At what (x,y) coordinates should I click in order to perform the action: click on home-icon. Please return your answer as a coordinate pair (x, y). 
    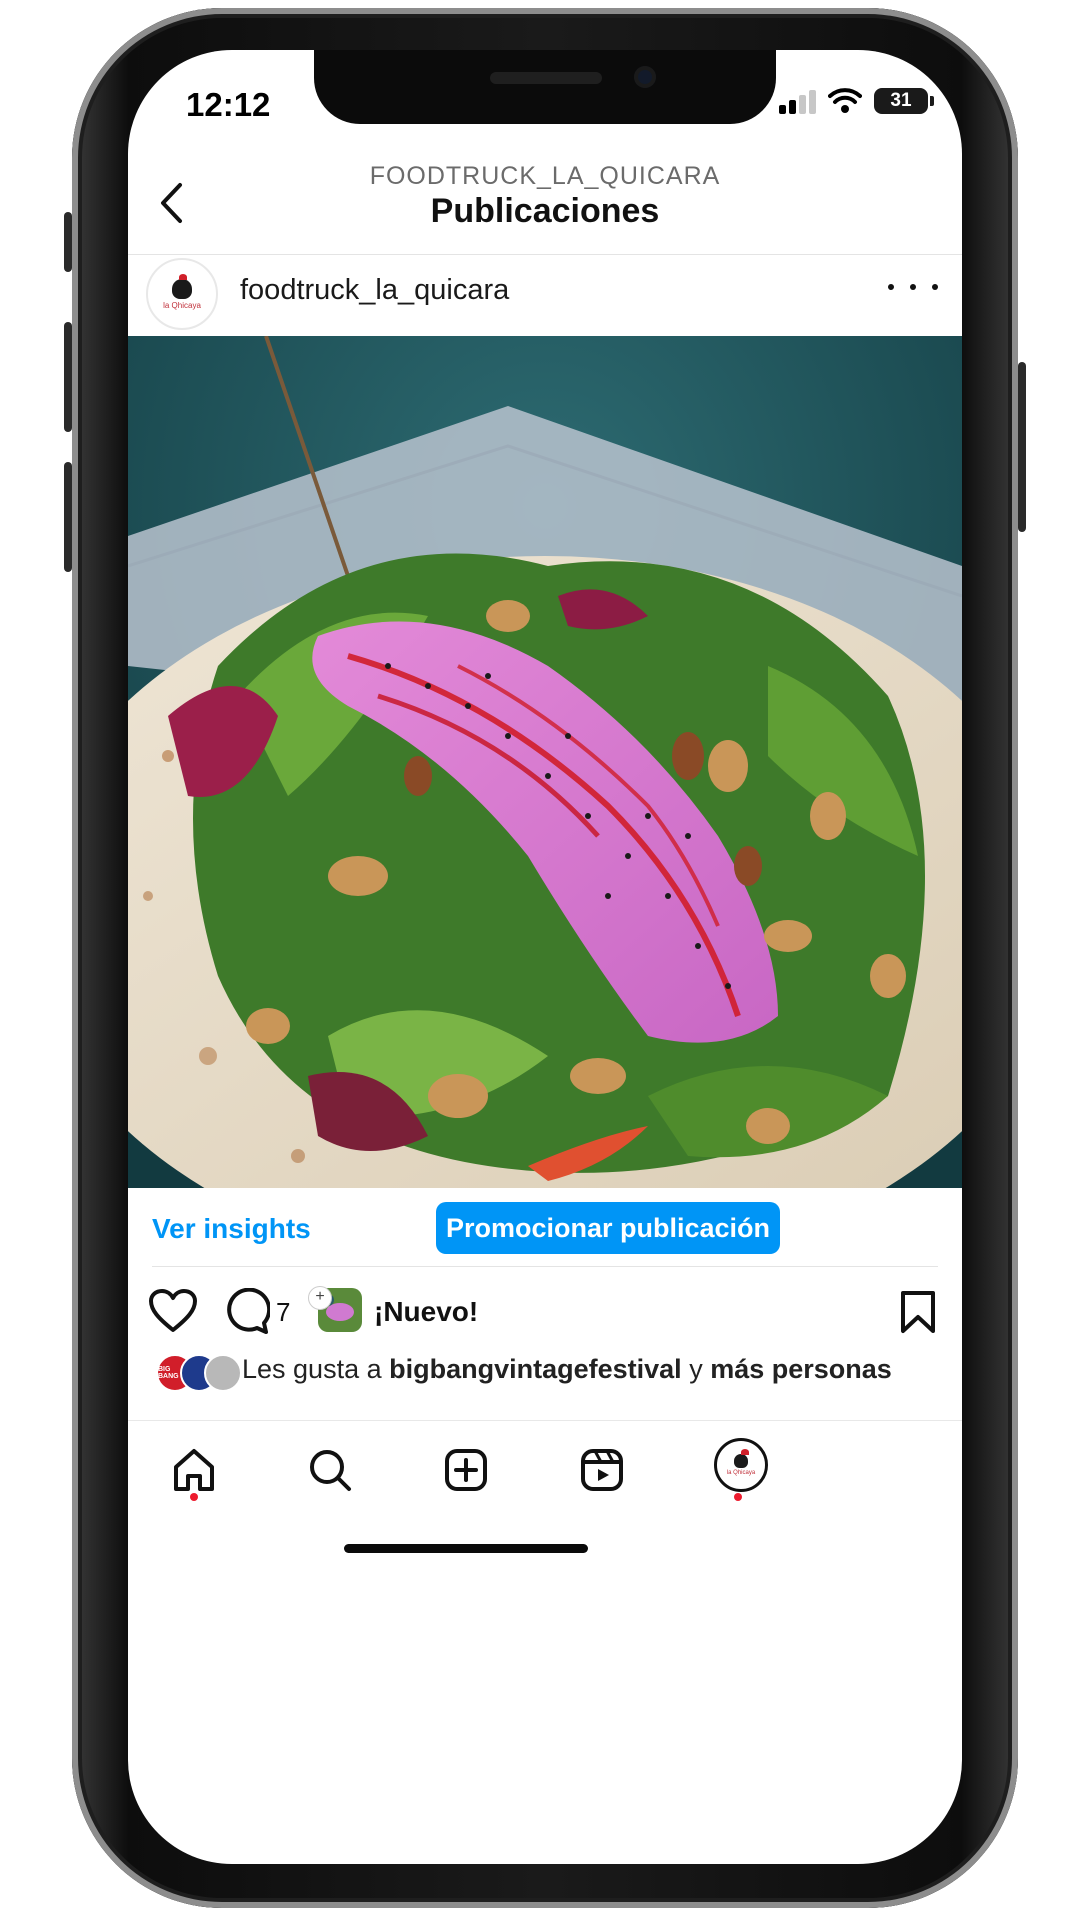
    Looking at the image, I should click on (194, 1470).